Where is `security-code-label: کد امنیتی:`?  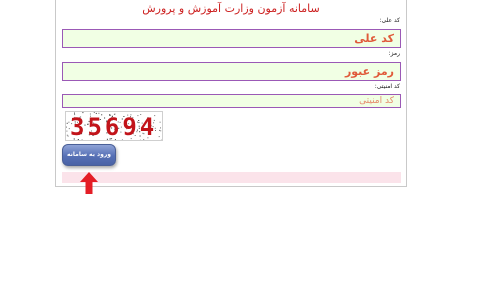 security-code-label: کد امنیتی: is located at coordinates (387, 86).